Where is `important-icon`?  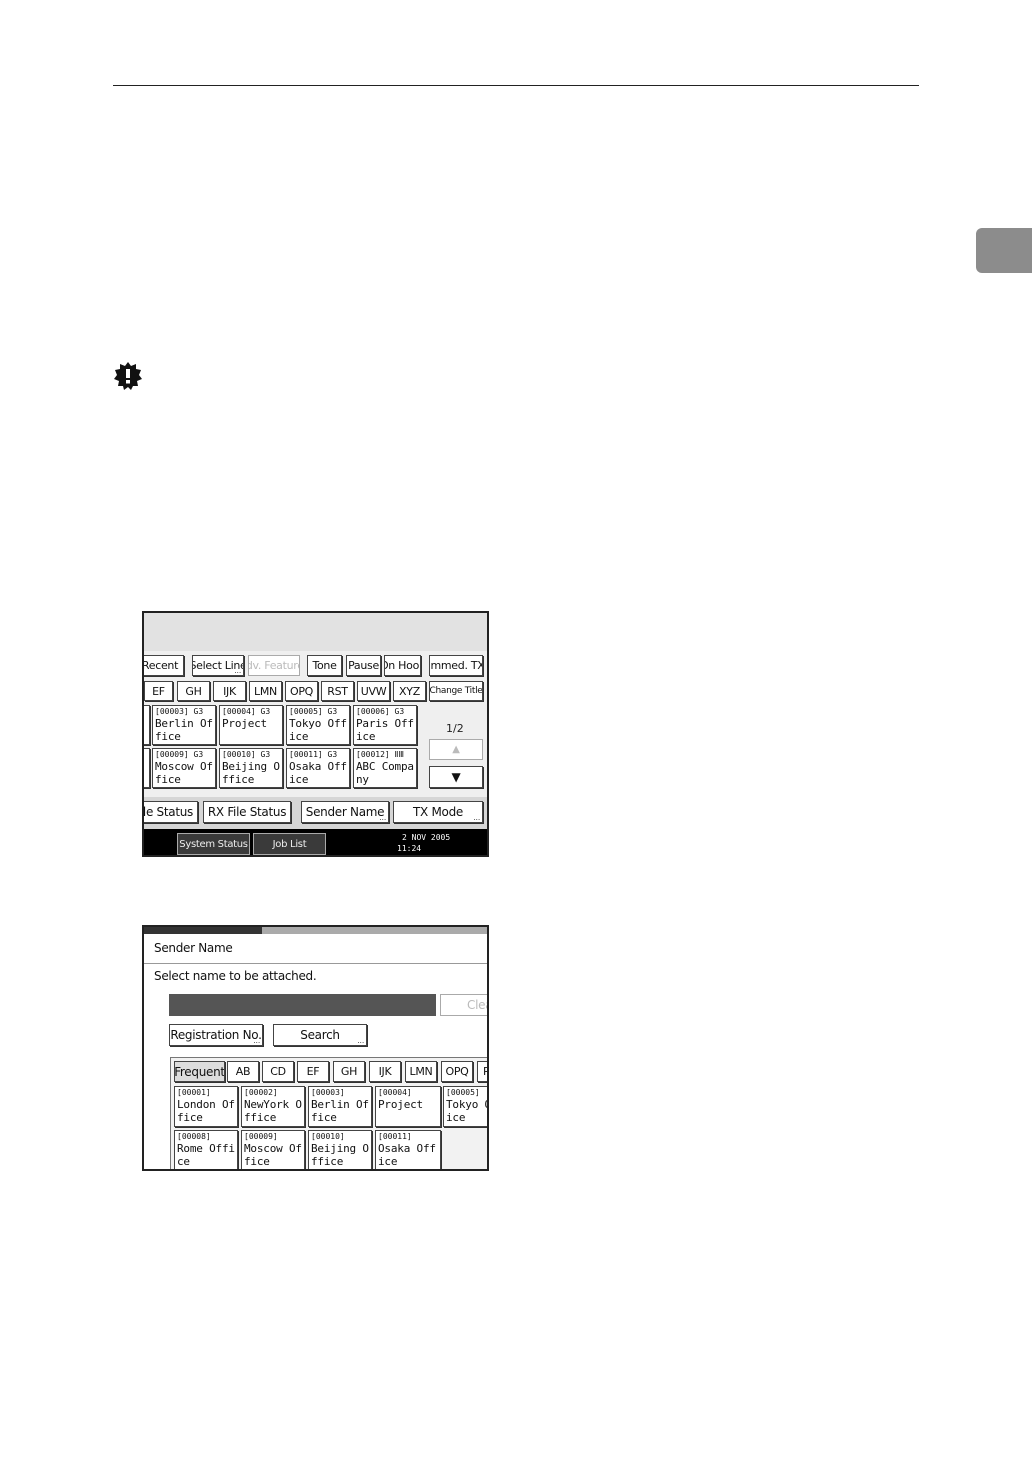
important-icon is located at coordinates (128, 376).